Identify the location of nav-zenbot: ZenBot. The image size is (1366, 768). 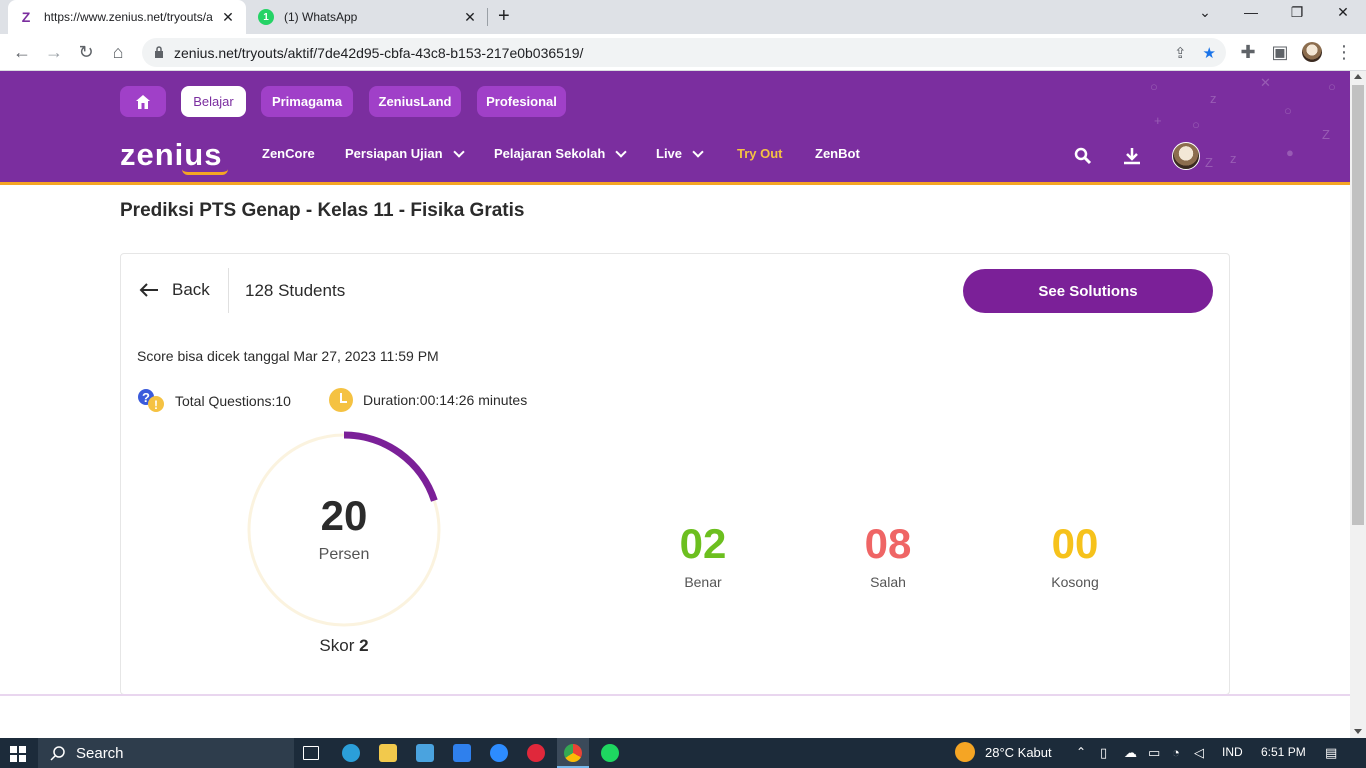
(837, 153).